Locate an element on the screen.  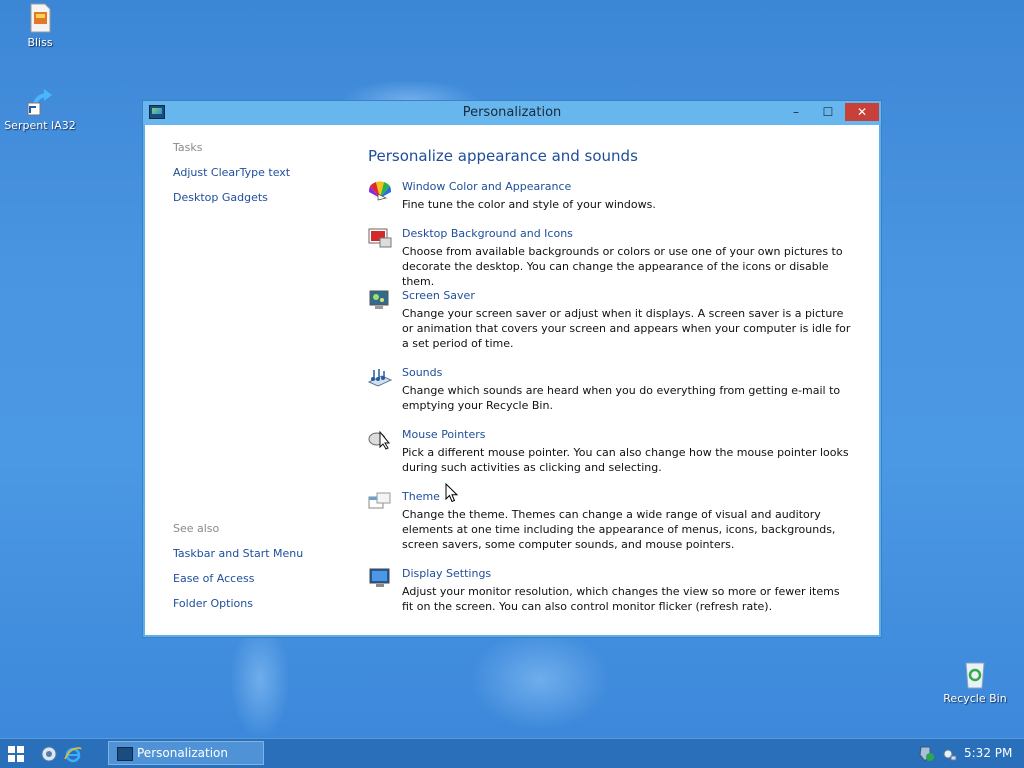
desktop-icon-bliss: Bliss is located at coordinates (40, 25).